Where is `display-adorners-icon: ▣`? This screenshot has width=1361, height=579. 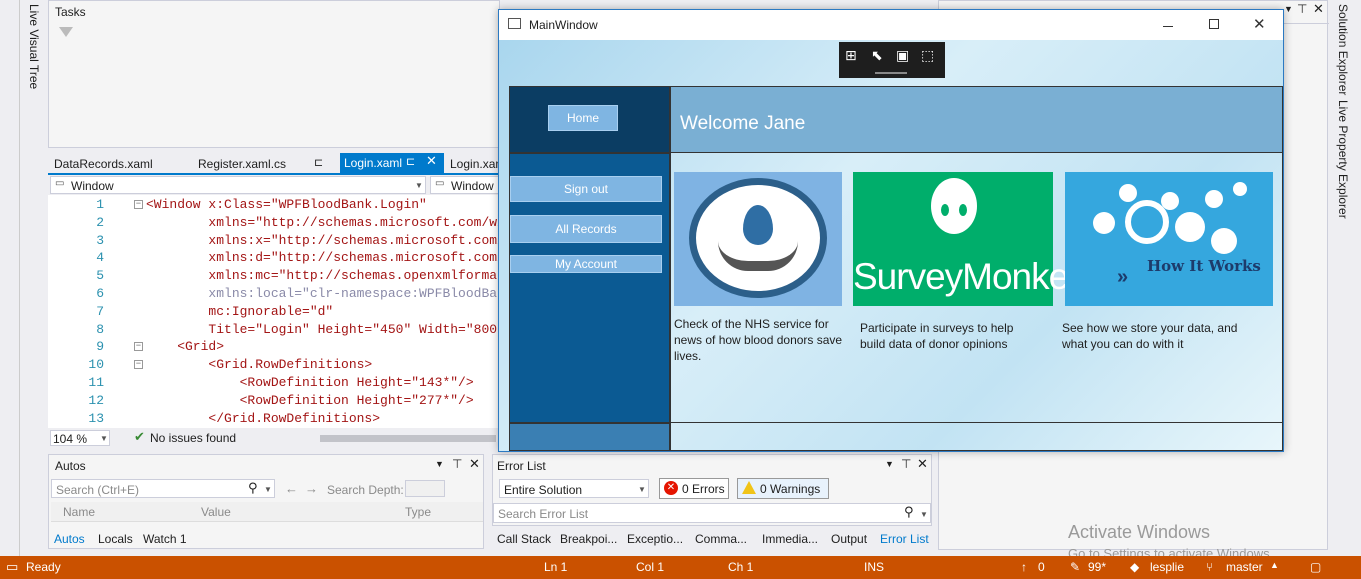
display-adorners-icon: ▣ is located at coordinates (902, 56).